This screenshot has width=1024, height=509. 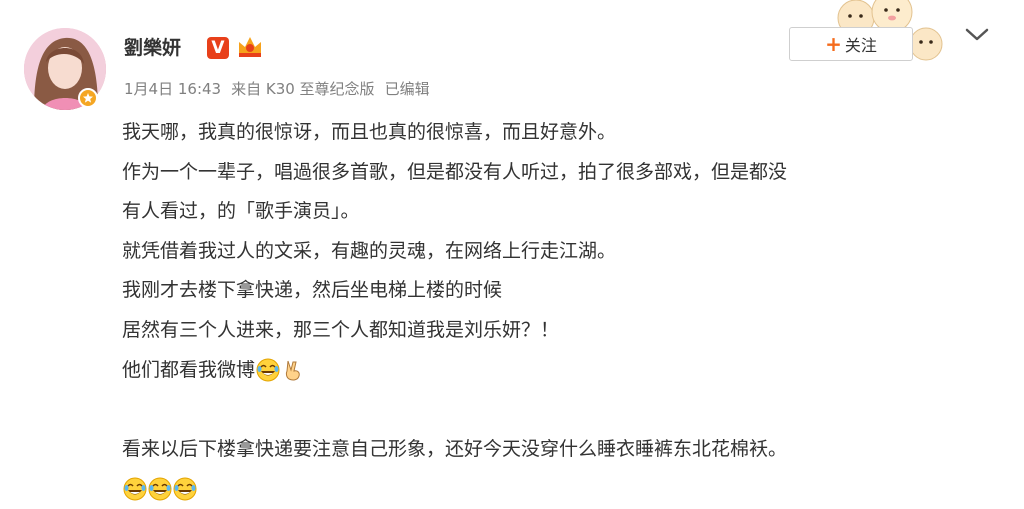 I want to click on follow-button: + 关注, so click(x=851, y=44).